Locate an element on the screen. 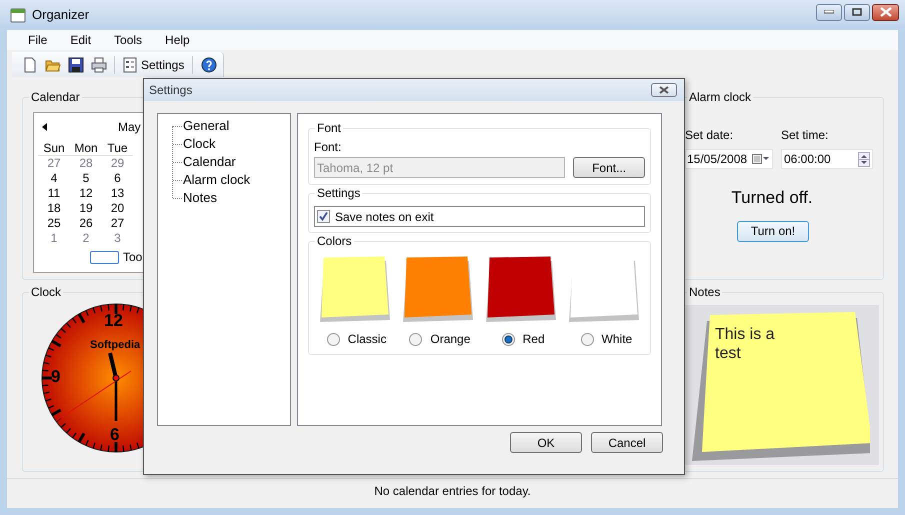  radio-option: Orange is located at coordinates (439, 339).